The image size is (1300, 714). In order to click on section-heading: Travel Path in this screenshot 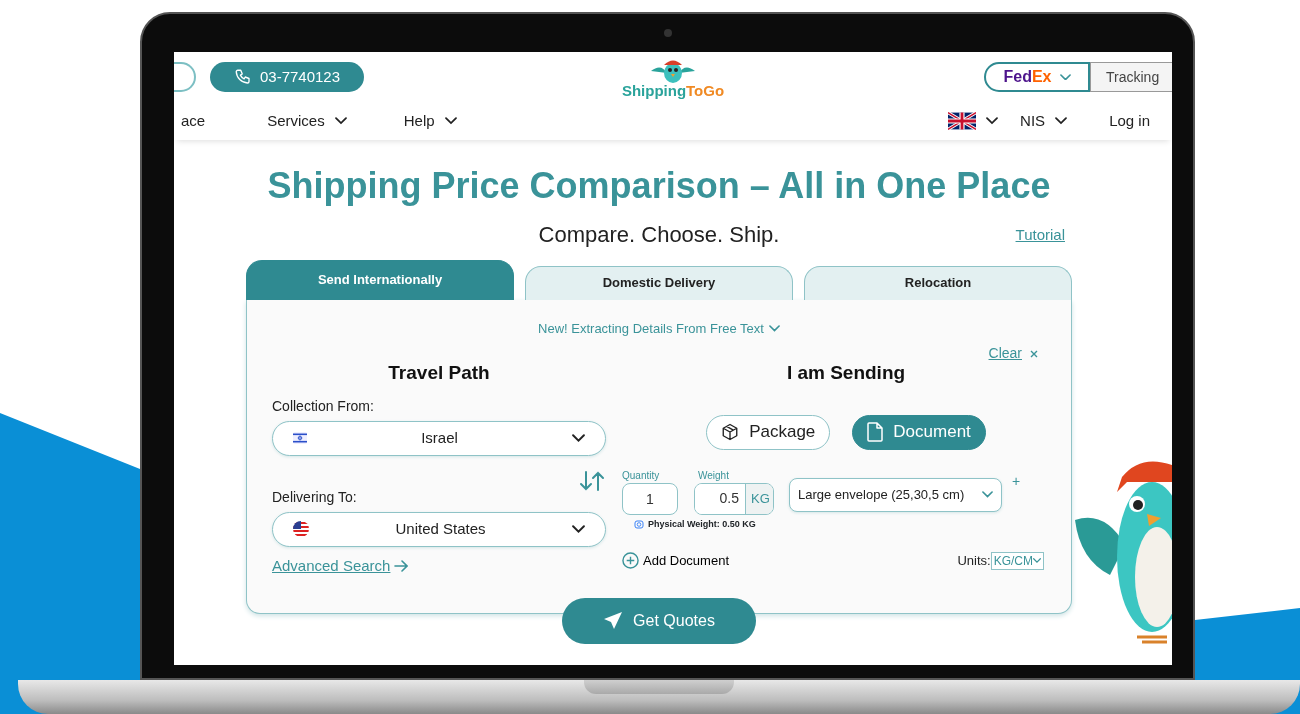, I will do `click(439, 373)`.